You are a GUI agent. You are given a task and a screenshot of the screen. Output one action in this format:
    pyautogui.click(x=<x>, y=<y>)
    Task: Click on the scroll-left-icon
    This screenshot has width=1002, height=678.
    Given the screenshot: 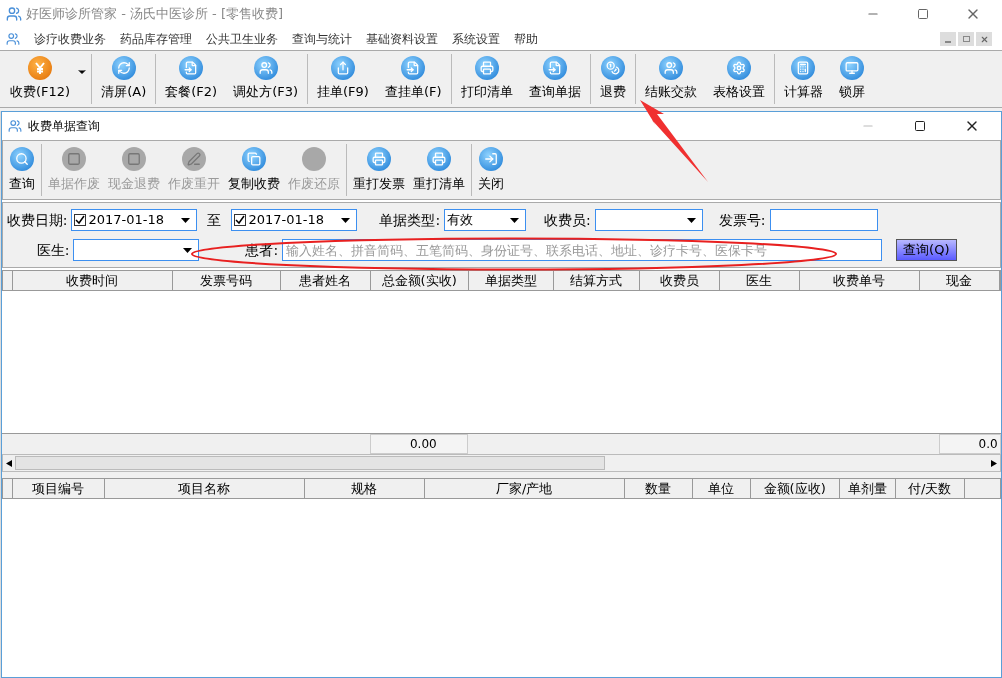 What is the action you would take?
    pyautogui.click(x=8, y=463)
    